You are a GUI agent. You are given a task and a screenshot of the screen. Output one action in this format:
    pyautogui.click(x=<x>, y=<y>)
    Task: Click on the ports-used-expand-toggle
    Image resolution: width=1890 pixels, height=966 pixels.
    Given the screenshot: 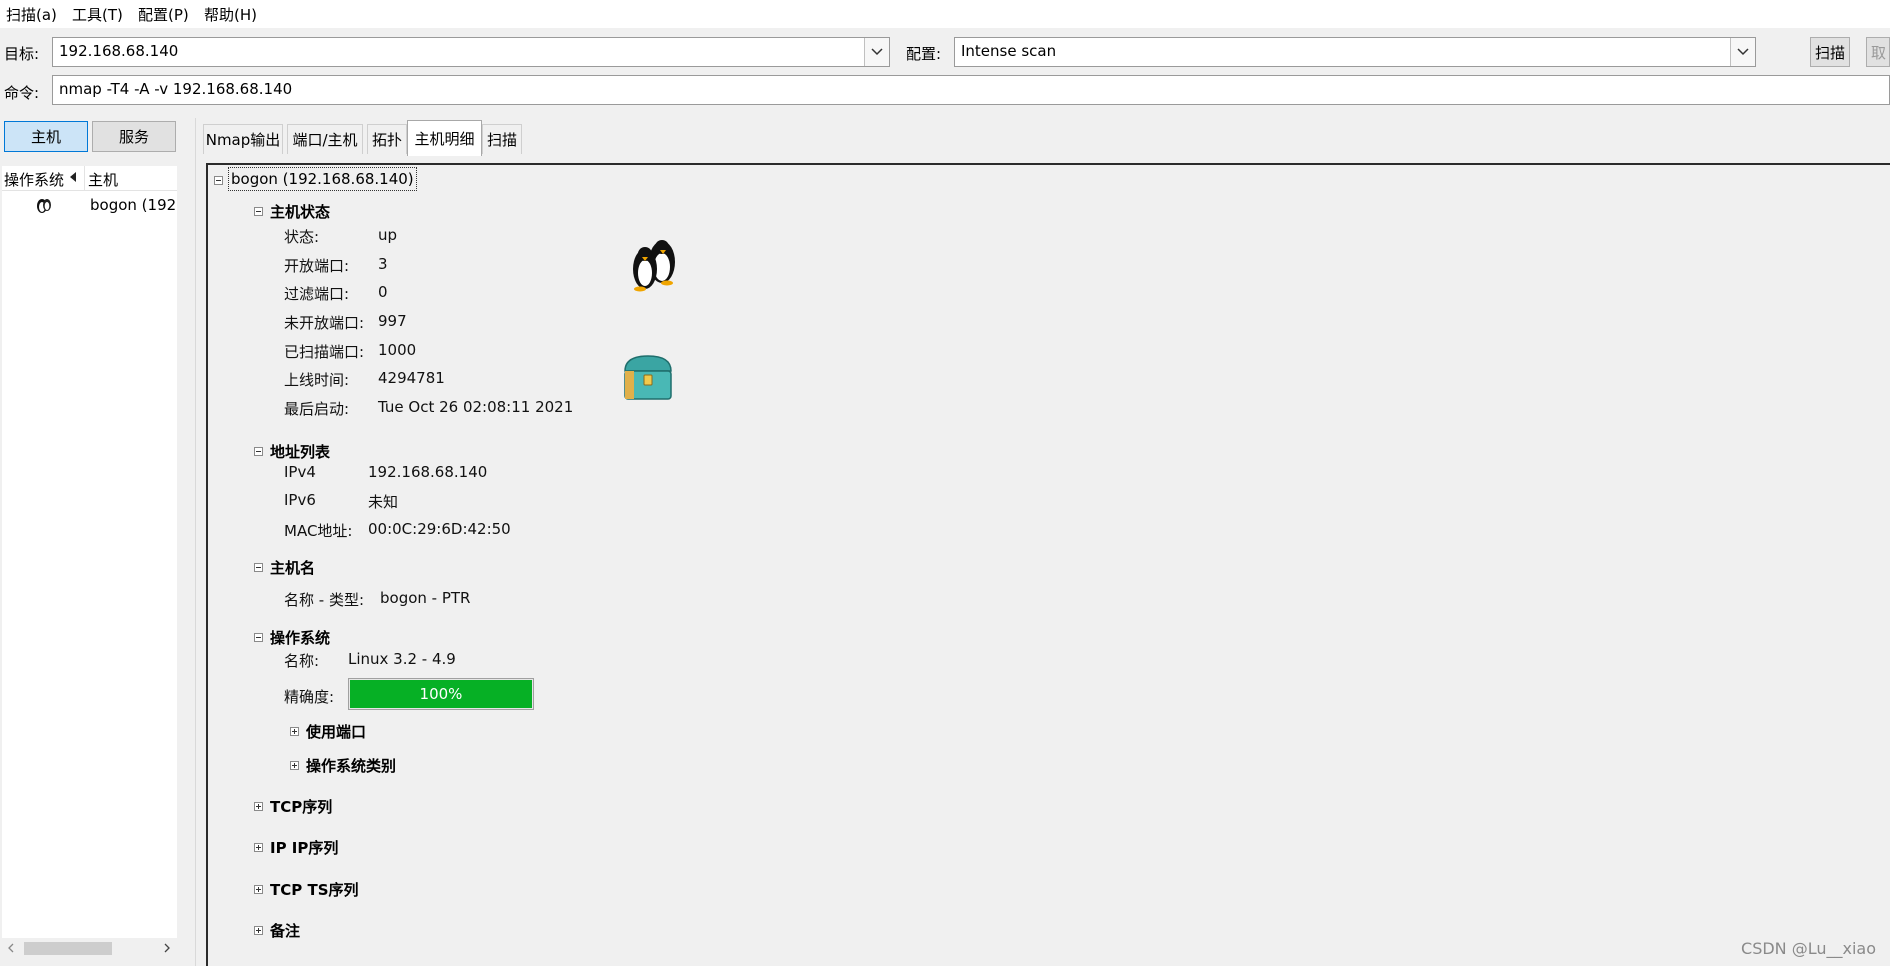 What is the action you would take?
    pyautogui.click(x=294, y=731)
    